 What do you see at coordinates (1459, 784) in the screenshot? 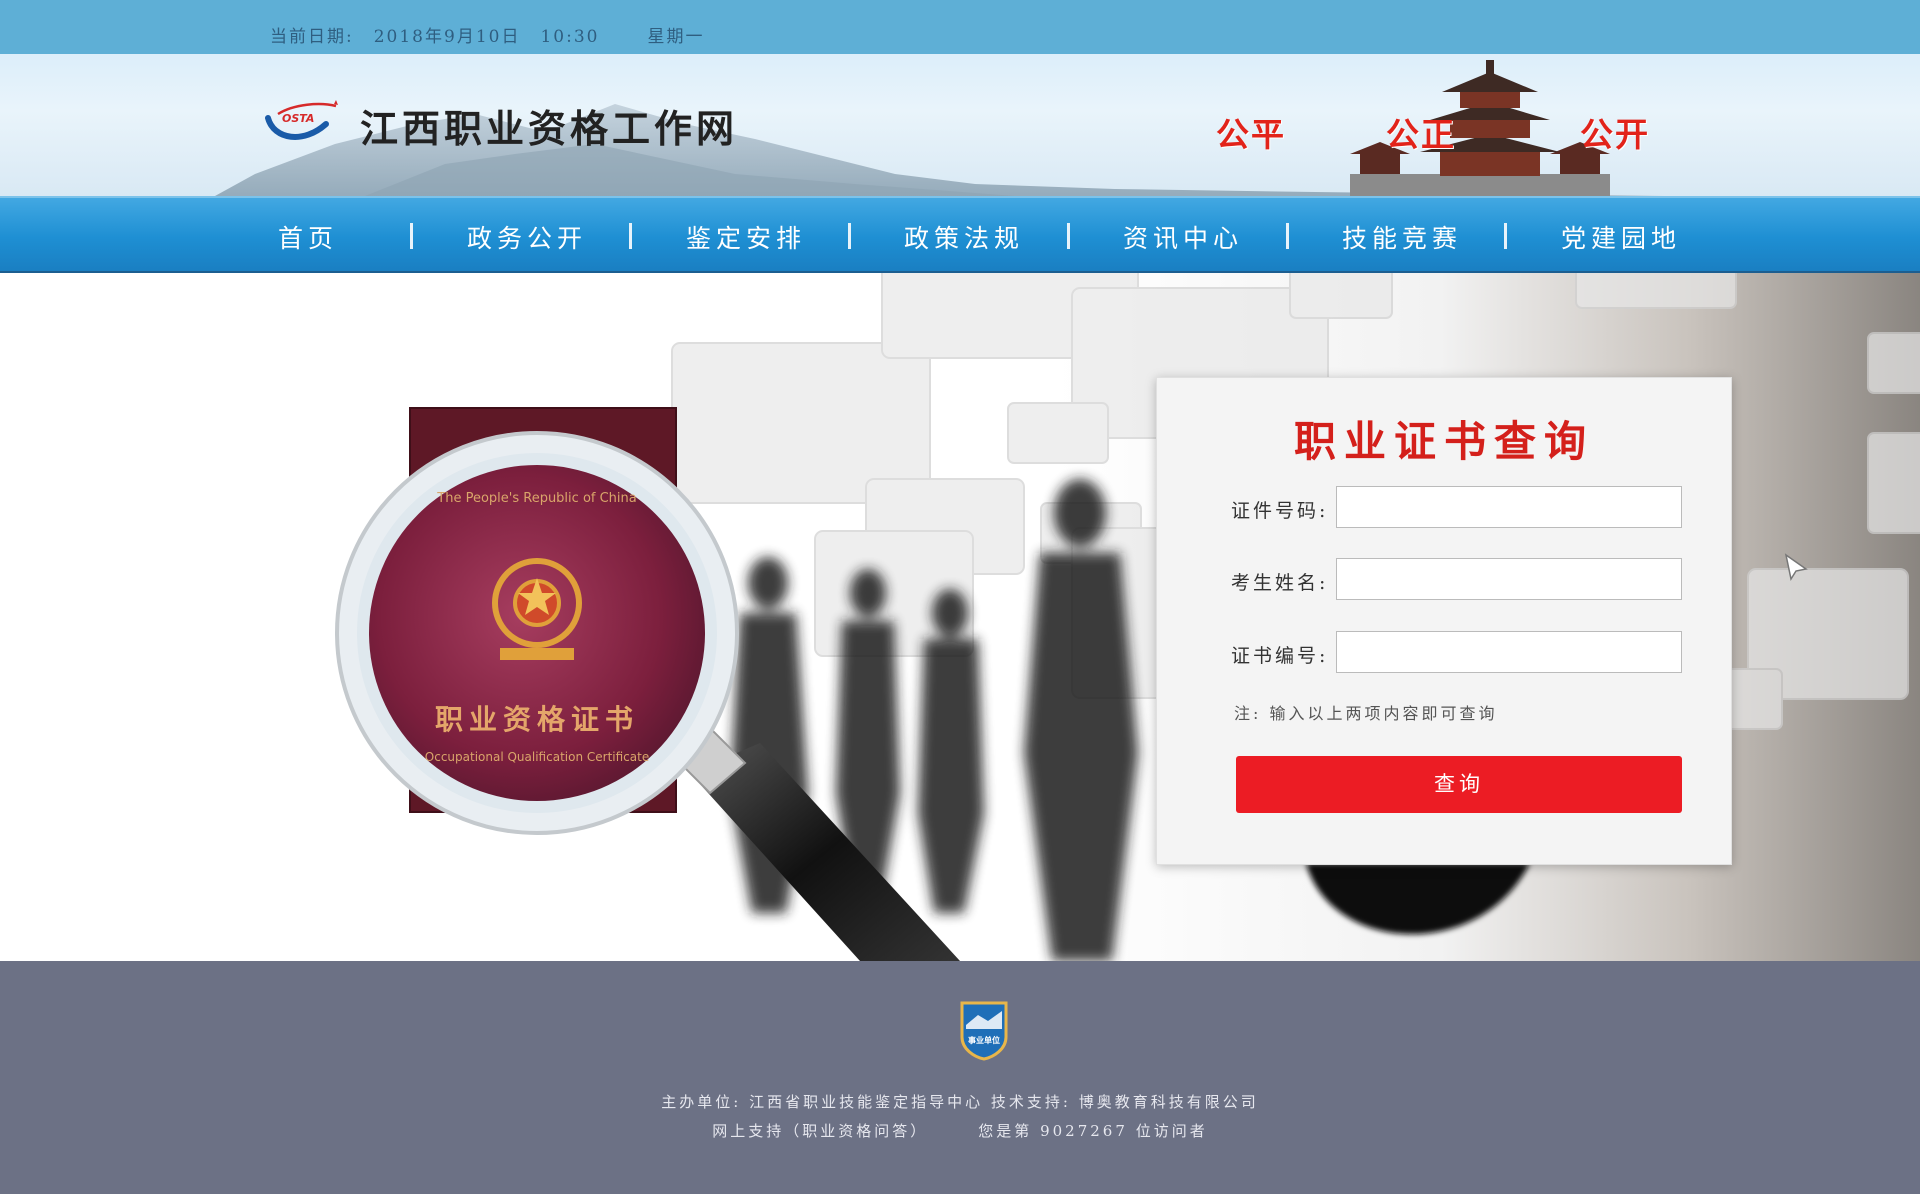
I see `query-button: 查询` at bounding box center [1459, 784].